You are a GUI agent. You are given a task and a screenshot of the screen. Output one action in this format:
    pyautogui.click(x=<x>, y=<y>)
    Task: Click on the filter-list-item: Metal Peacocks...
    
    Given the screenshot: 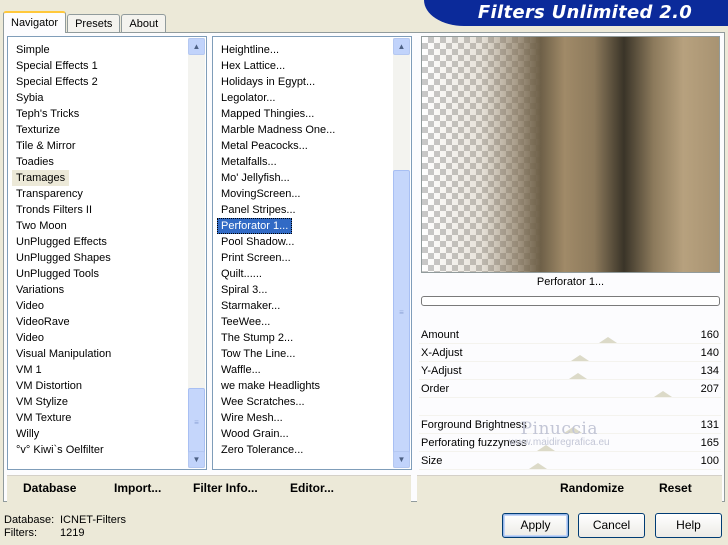 What is the action you would take?
    pyautogui.click(x=303, y=146)
    